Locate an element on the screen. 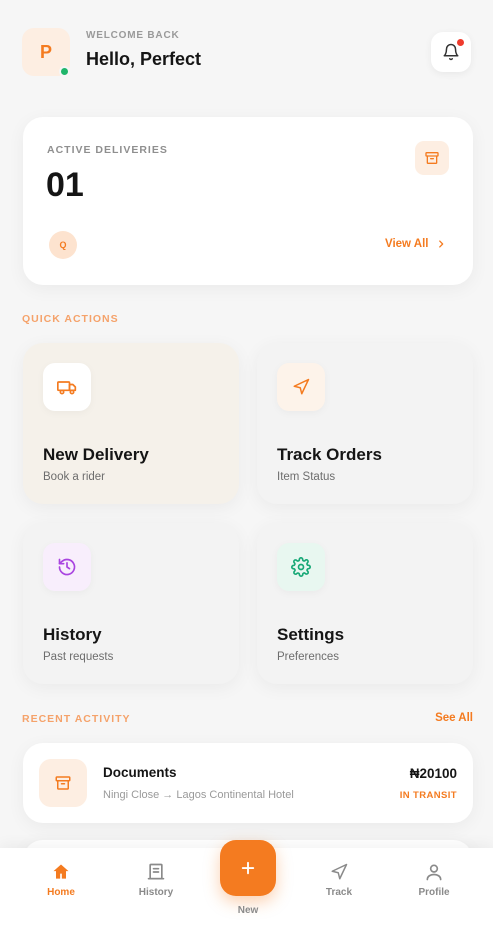  quick-actions-label: QUICK ACTIONS is located at coordinates (70, 319).